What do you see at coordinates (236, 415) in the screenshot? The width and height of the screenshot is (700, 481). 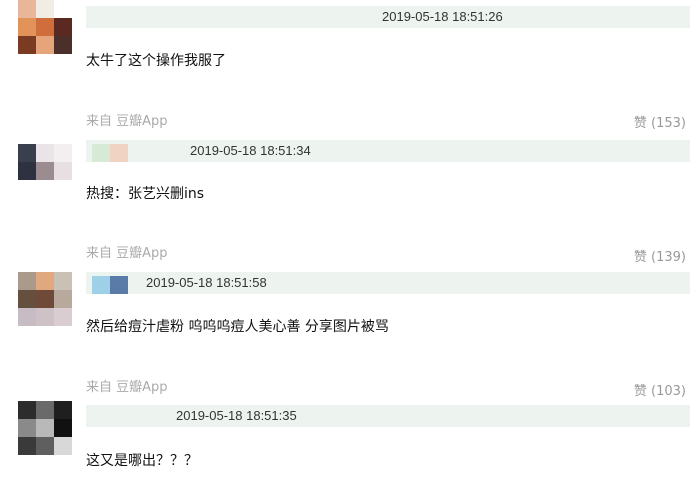 I see `comment-timestamp: 2019-05-18 18:51:35` at bounding box center [236, 415].